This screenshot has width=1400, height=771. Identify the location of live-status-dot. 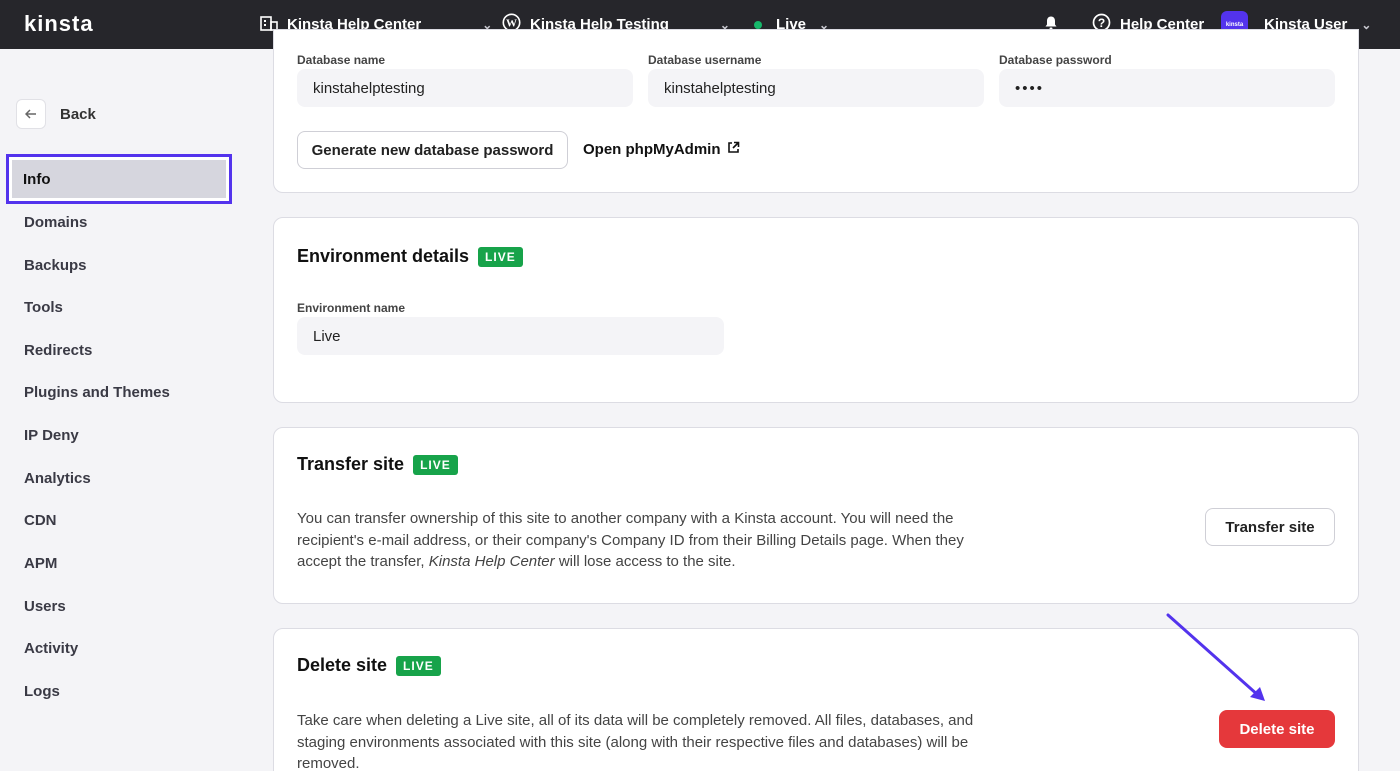
(758, 24).